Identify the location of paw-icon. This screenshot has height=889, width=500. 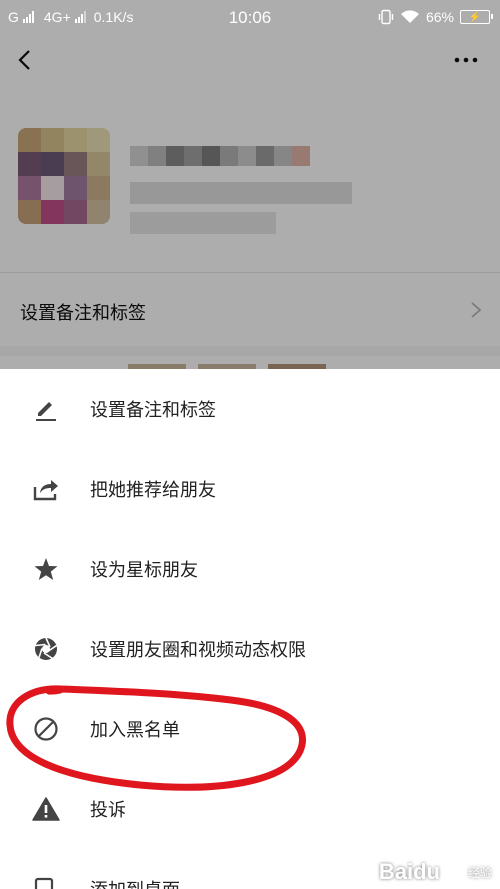
(453, 872).